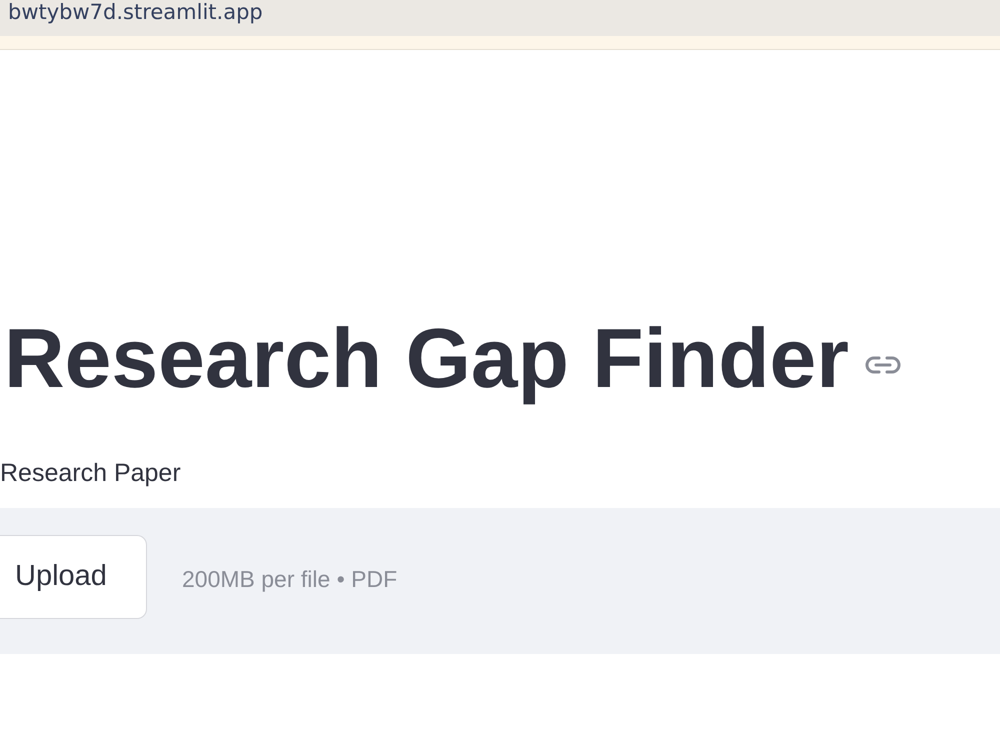  I want to click on upload-button: Upload, so click(73, 577).